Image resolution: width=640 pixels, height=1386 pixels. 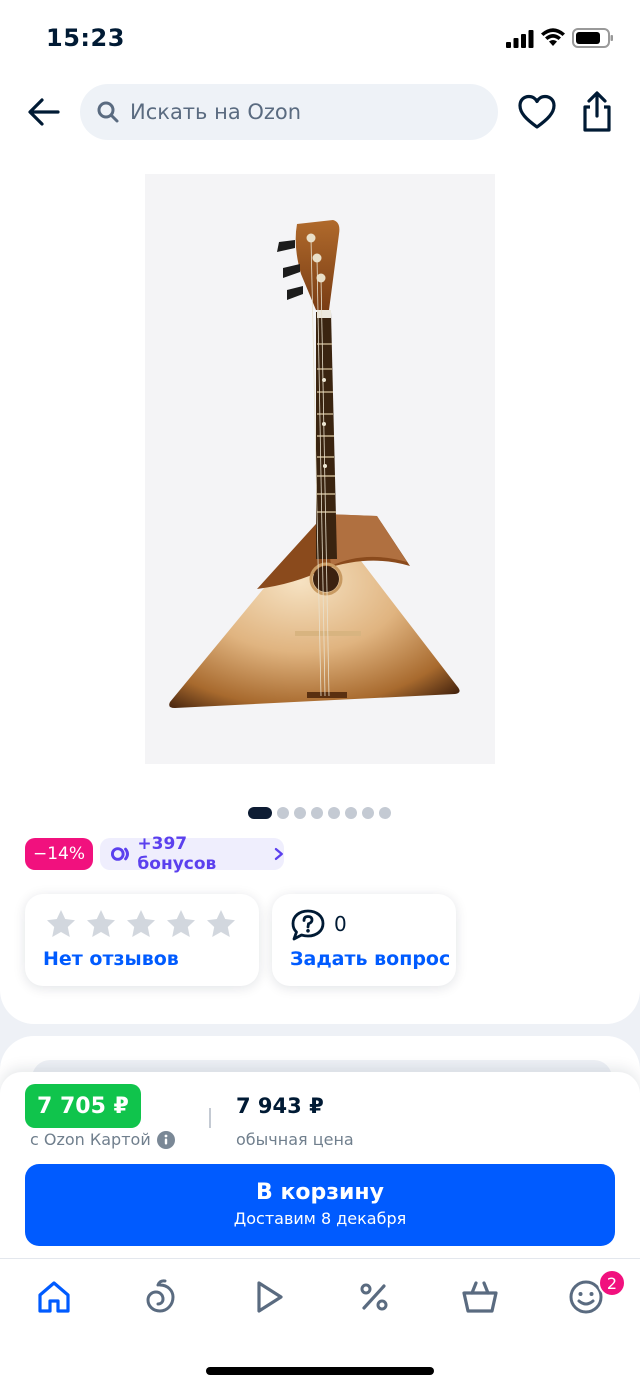 I want to click on ozon-card-price: 7 705 ₽, so click(x=83, y=1106).